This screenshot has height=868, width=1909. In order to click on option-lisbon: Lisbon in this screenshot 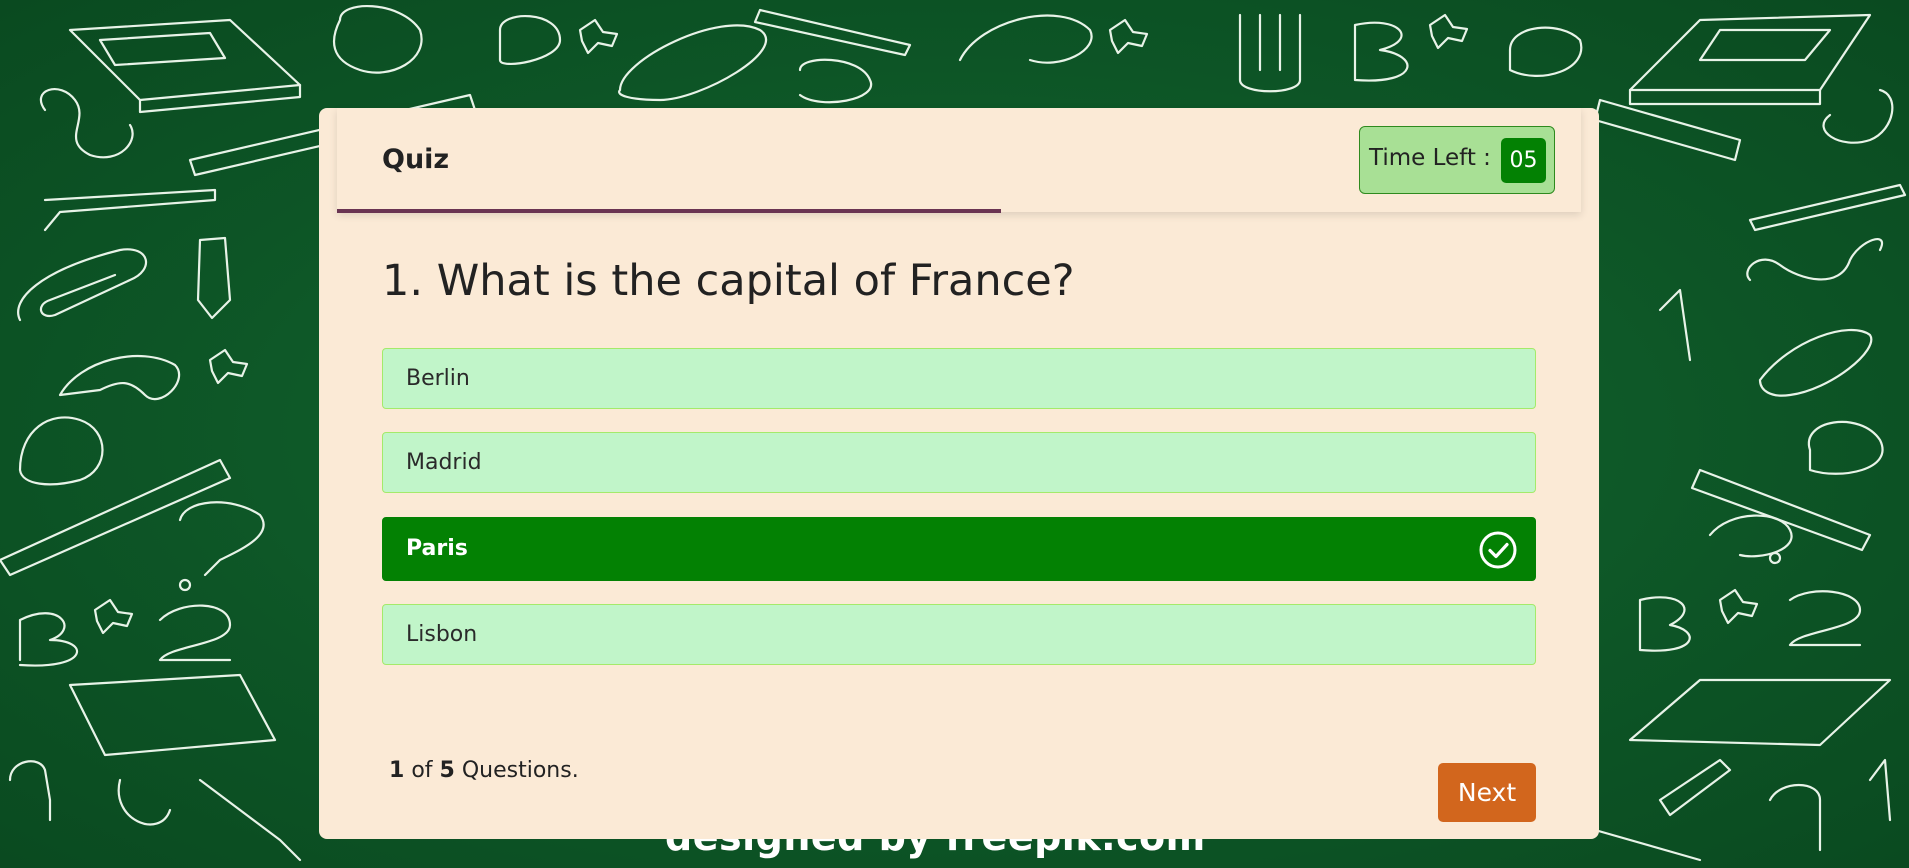, I will do `click(959, 634)`.